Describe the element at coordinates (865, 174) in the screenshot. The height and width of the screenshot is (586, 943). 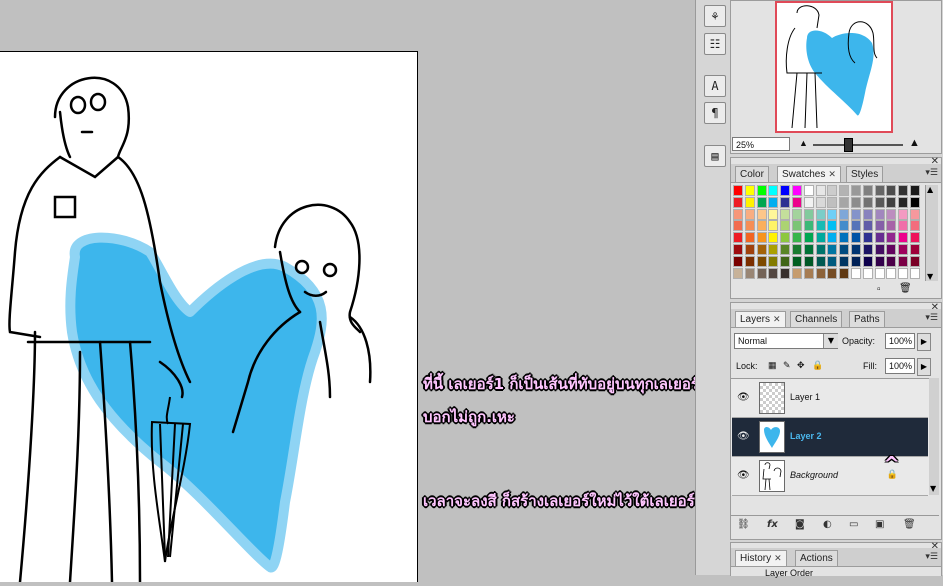
I see `tab-styles: Styles` at that location.